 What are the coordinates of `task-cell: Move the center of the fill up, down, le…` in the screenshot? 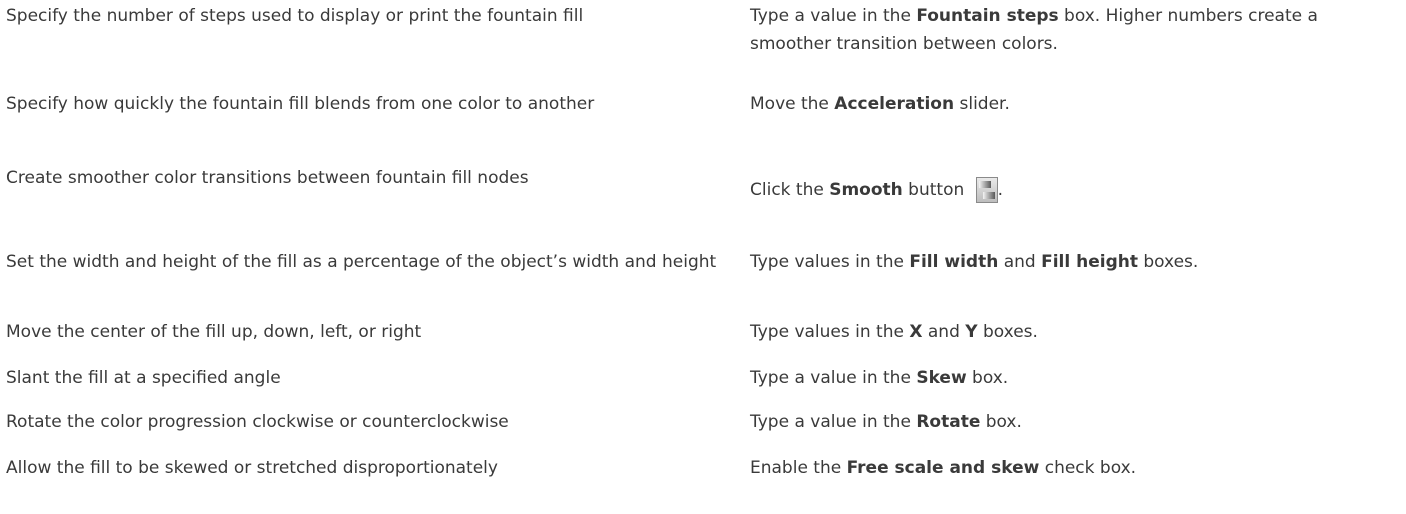 It's located at (214, 332).